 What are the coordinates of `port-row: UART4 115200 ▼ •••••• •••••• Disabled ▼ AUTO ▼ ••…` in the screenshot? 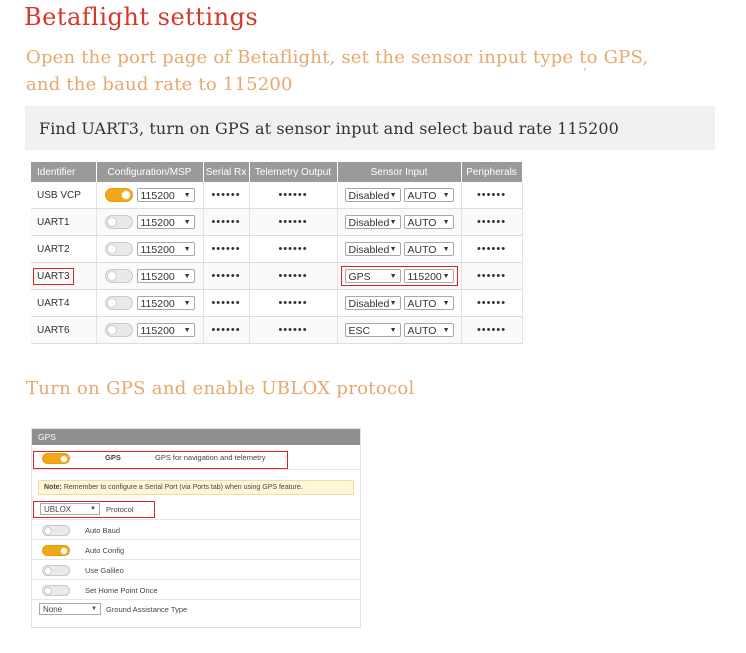 It's located at (277, 303).